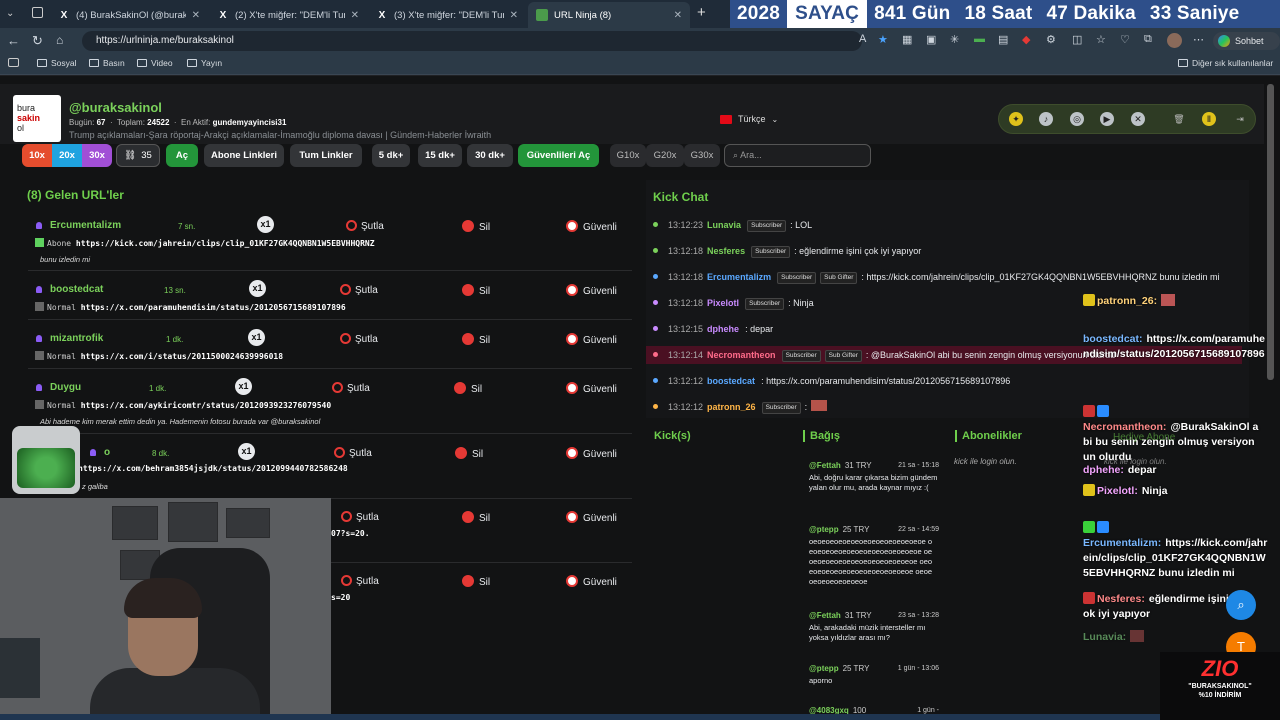  What do you see at coordinates (1246, 48) in the screenshot?
I see `chat-button: Sohbet et` at bounding box center [1246, 48].